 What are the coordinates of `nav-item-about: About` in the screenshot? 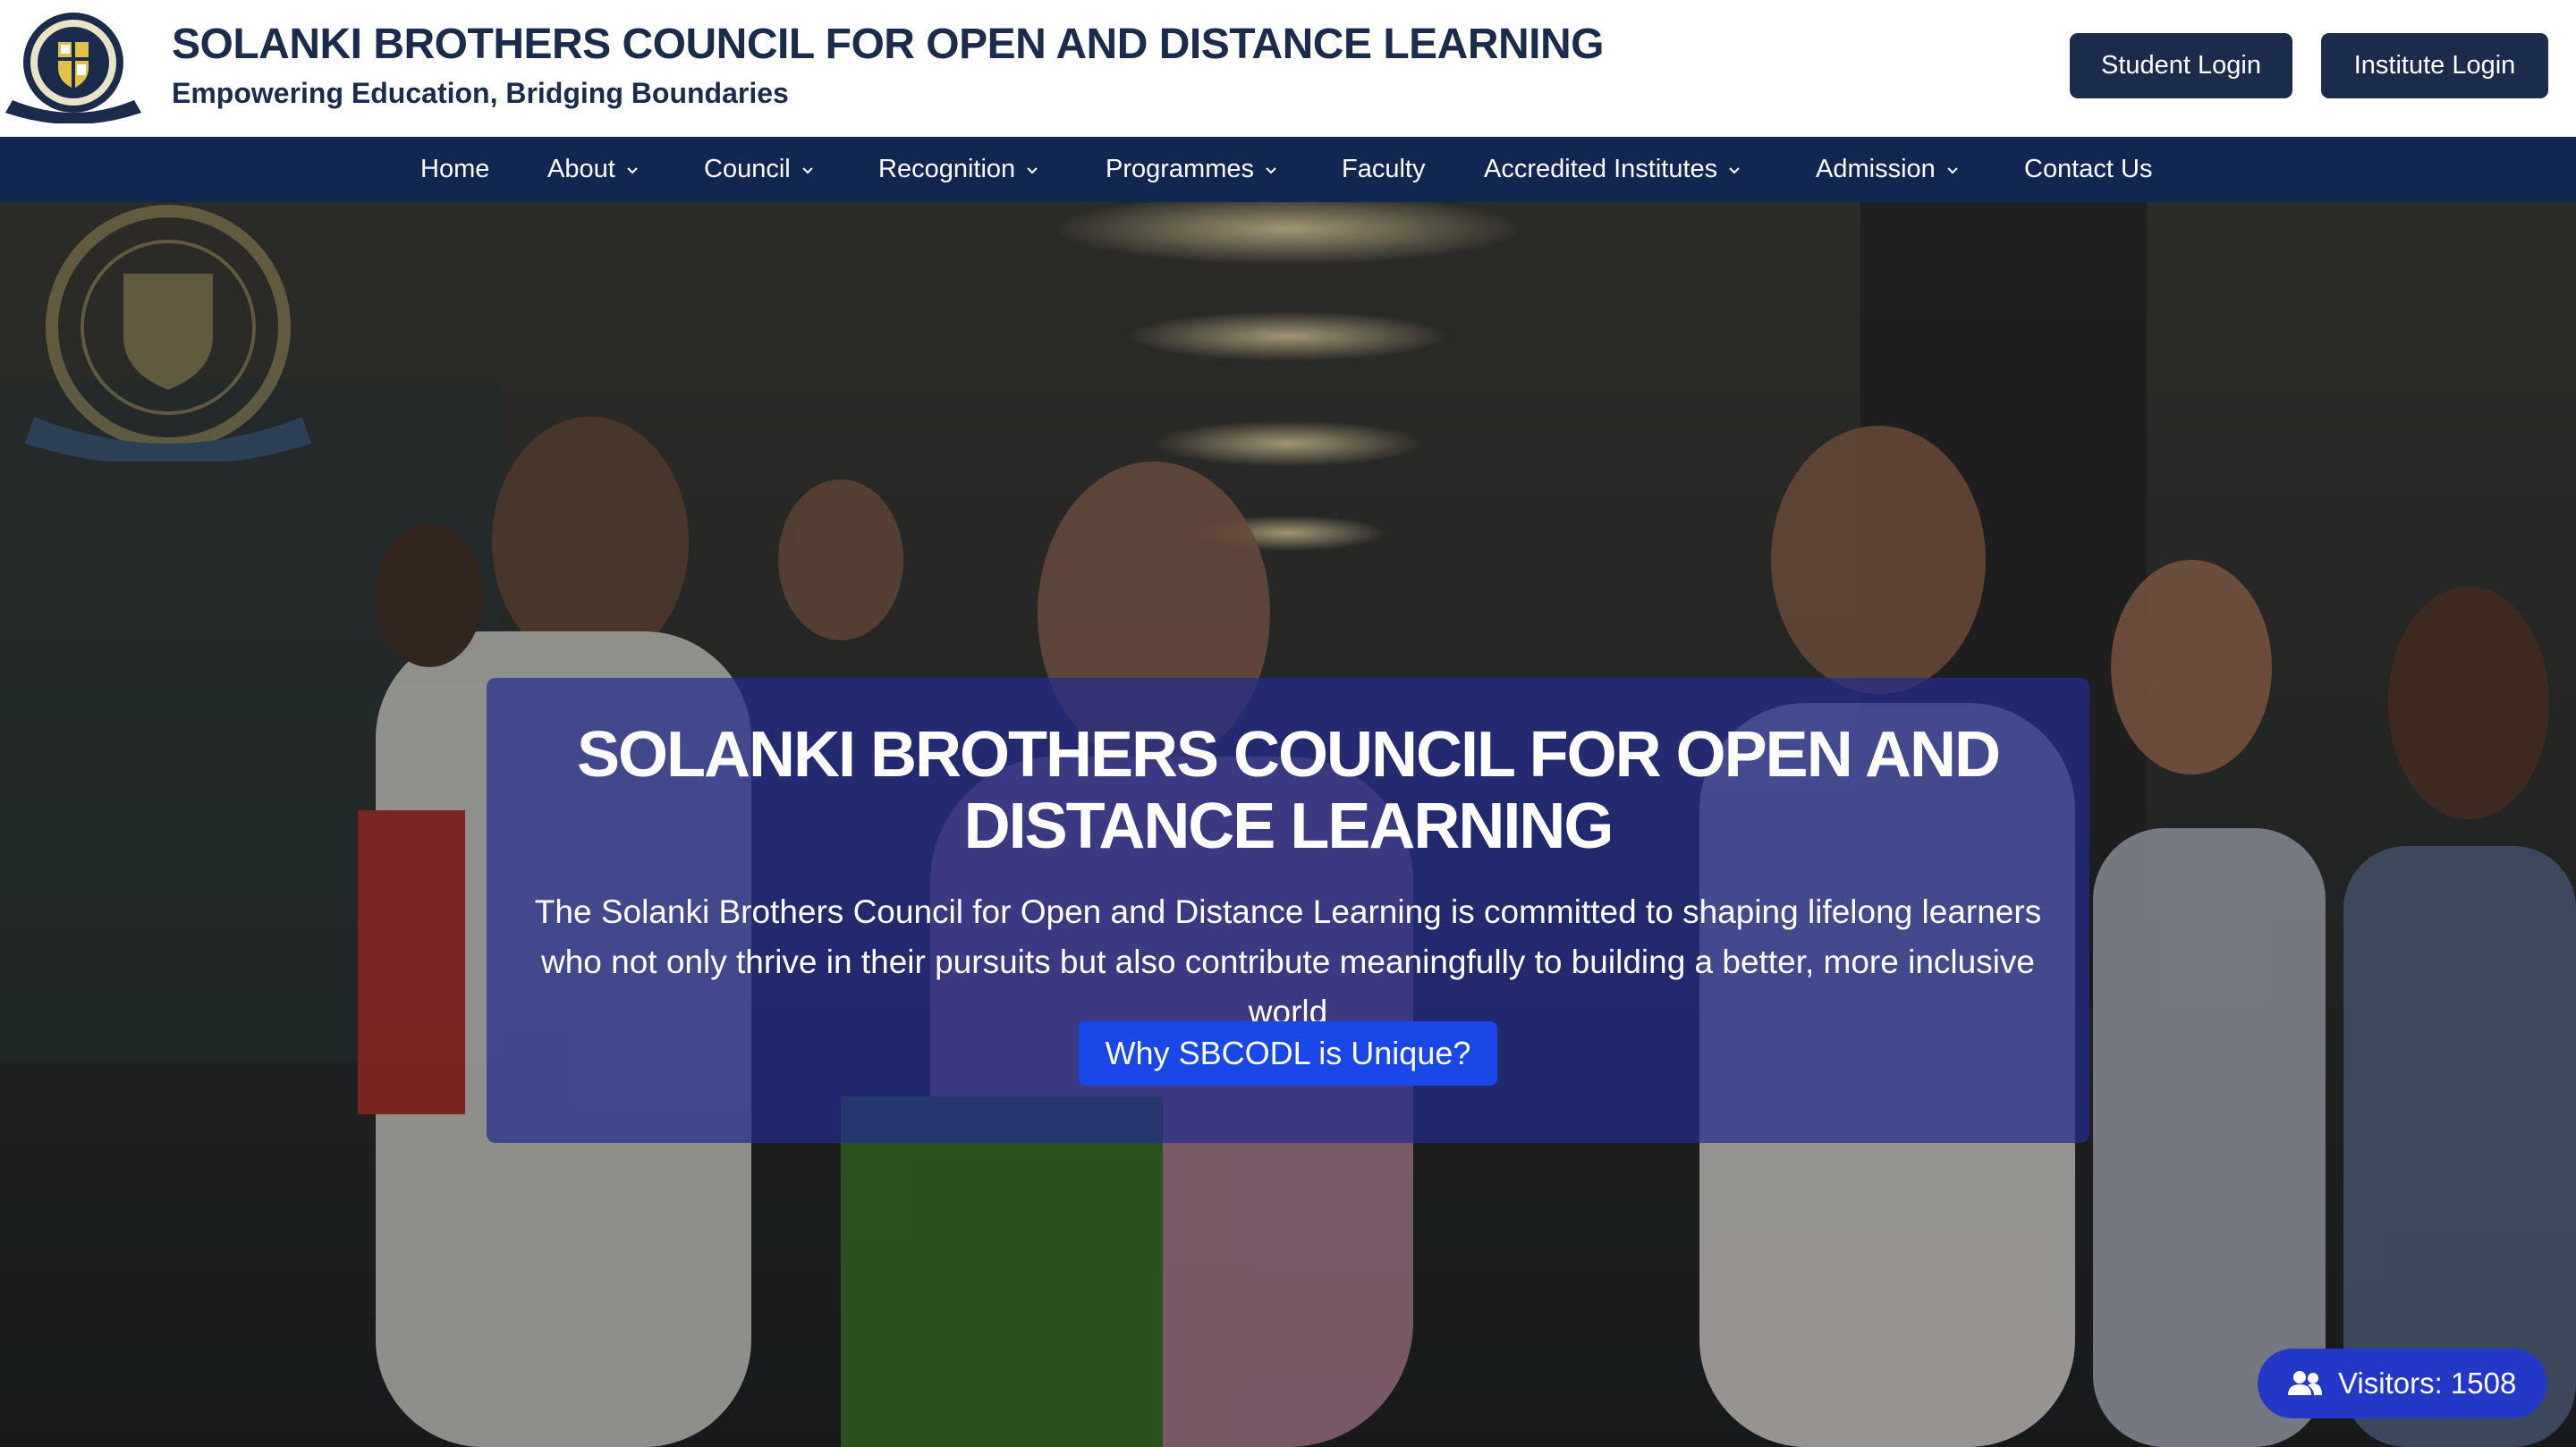 It's located at (593, 169).